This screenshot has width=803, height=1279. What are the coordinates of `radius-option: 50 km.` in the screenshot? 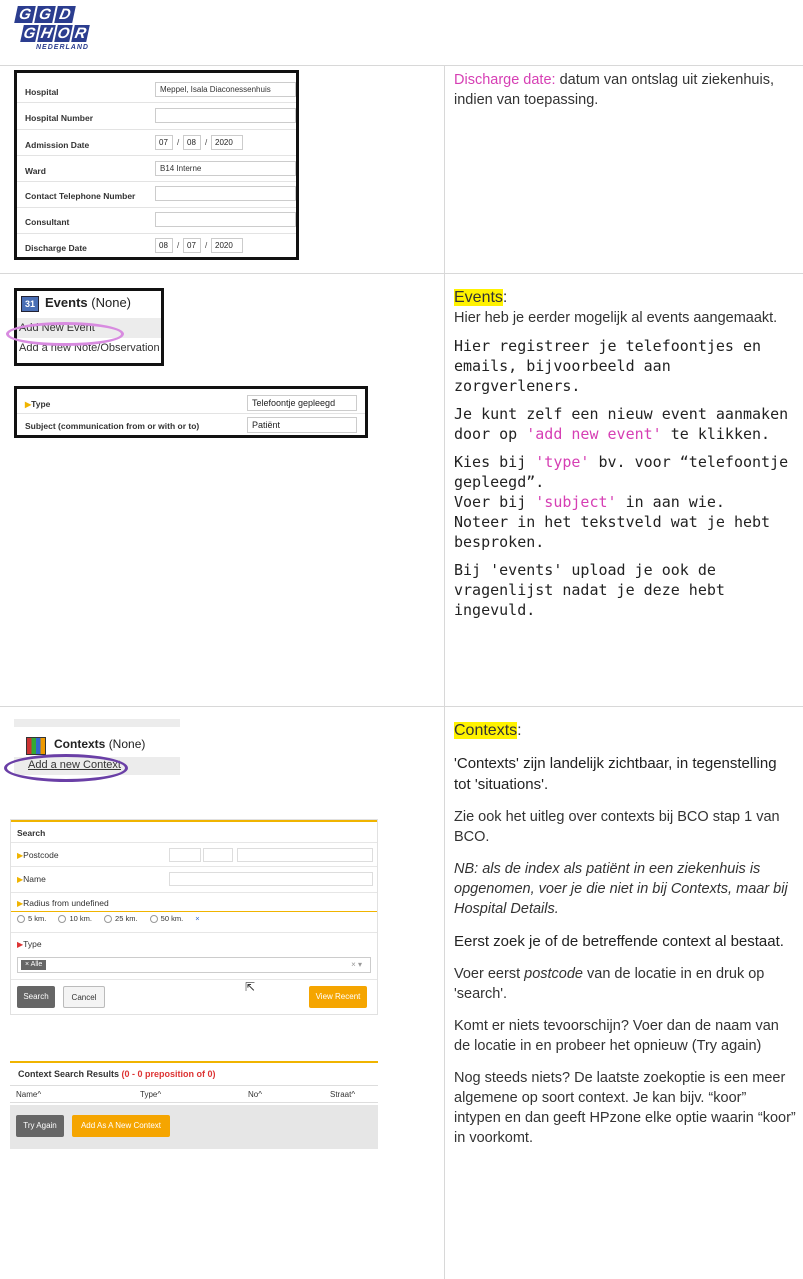 It's located at (166, 919).